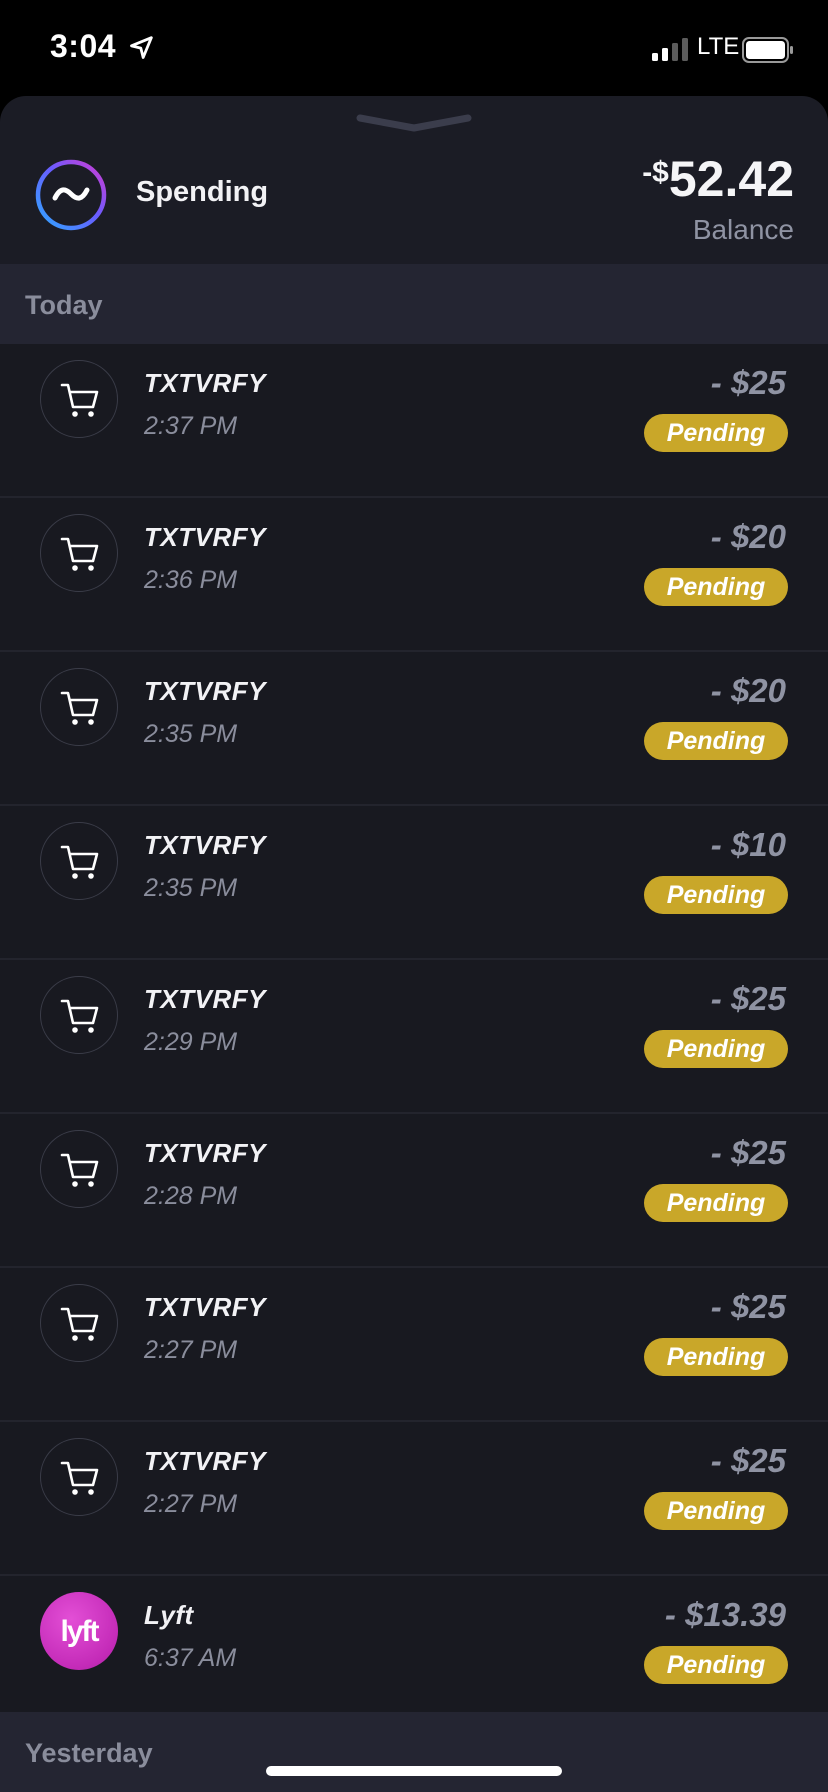 The width and height of the screenshot is (828, 1792). I want to click on battery-icon, so click(767, 50).